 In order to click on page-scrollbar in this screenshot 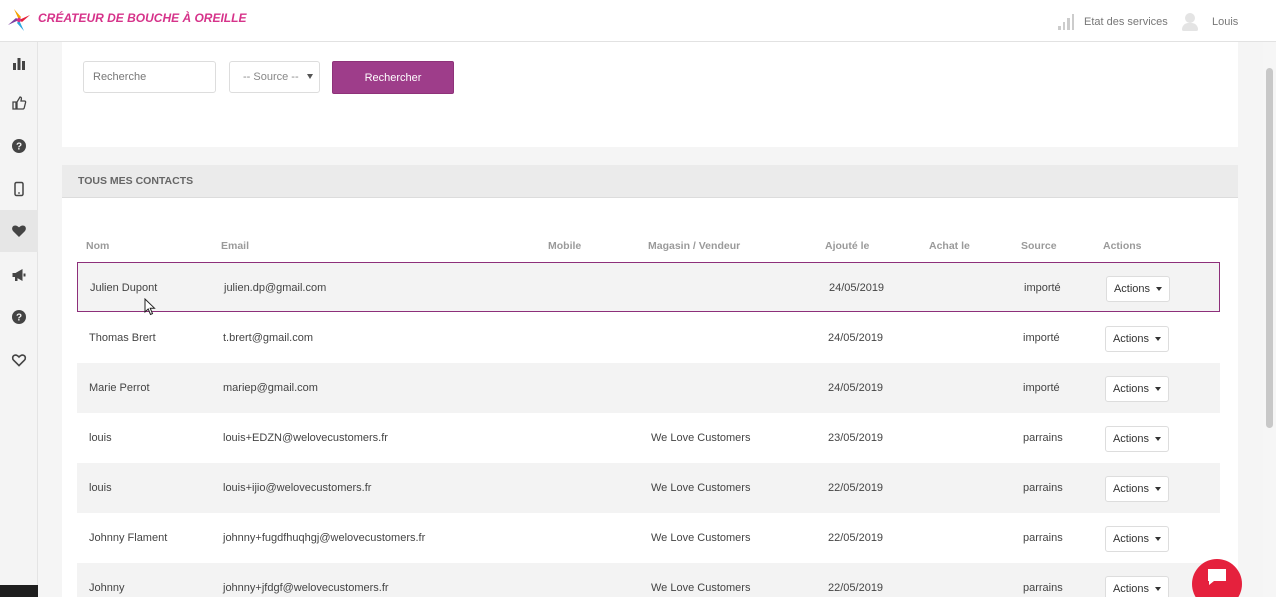, I will do `click(1269, 319)`.